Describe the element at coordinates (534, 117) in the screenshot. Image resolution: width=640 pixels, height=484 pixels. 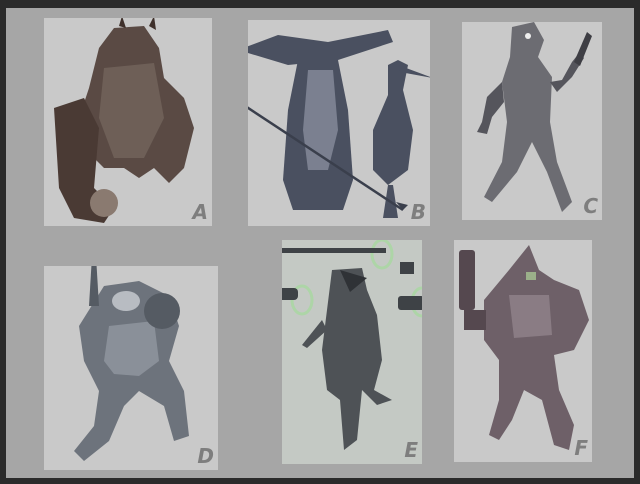
I see `character-c-hooded-assassin` at that location.